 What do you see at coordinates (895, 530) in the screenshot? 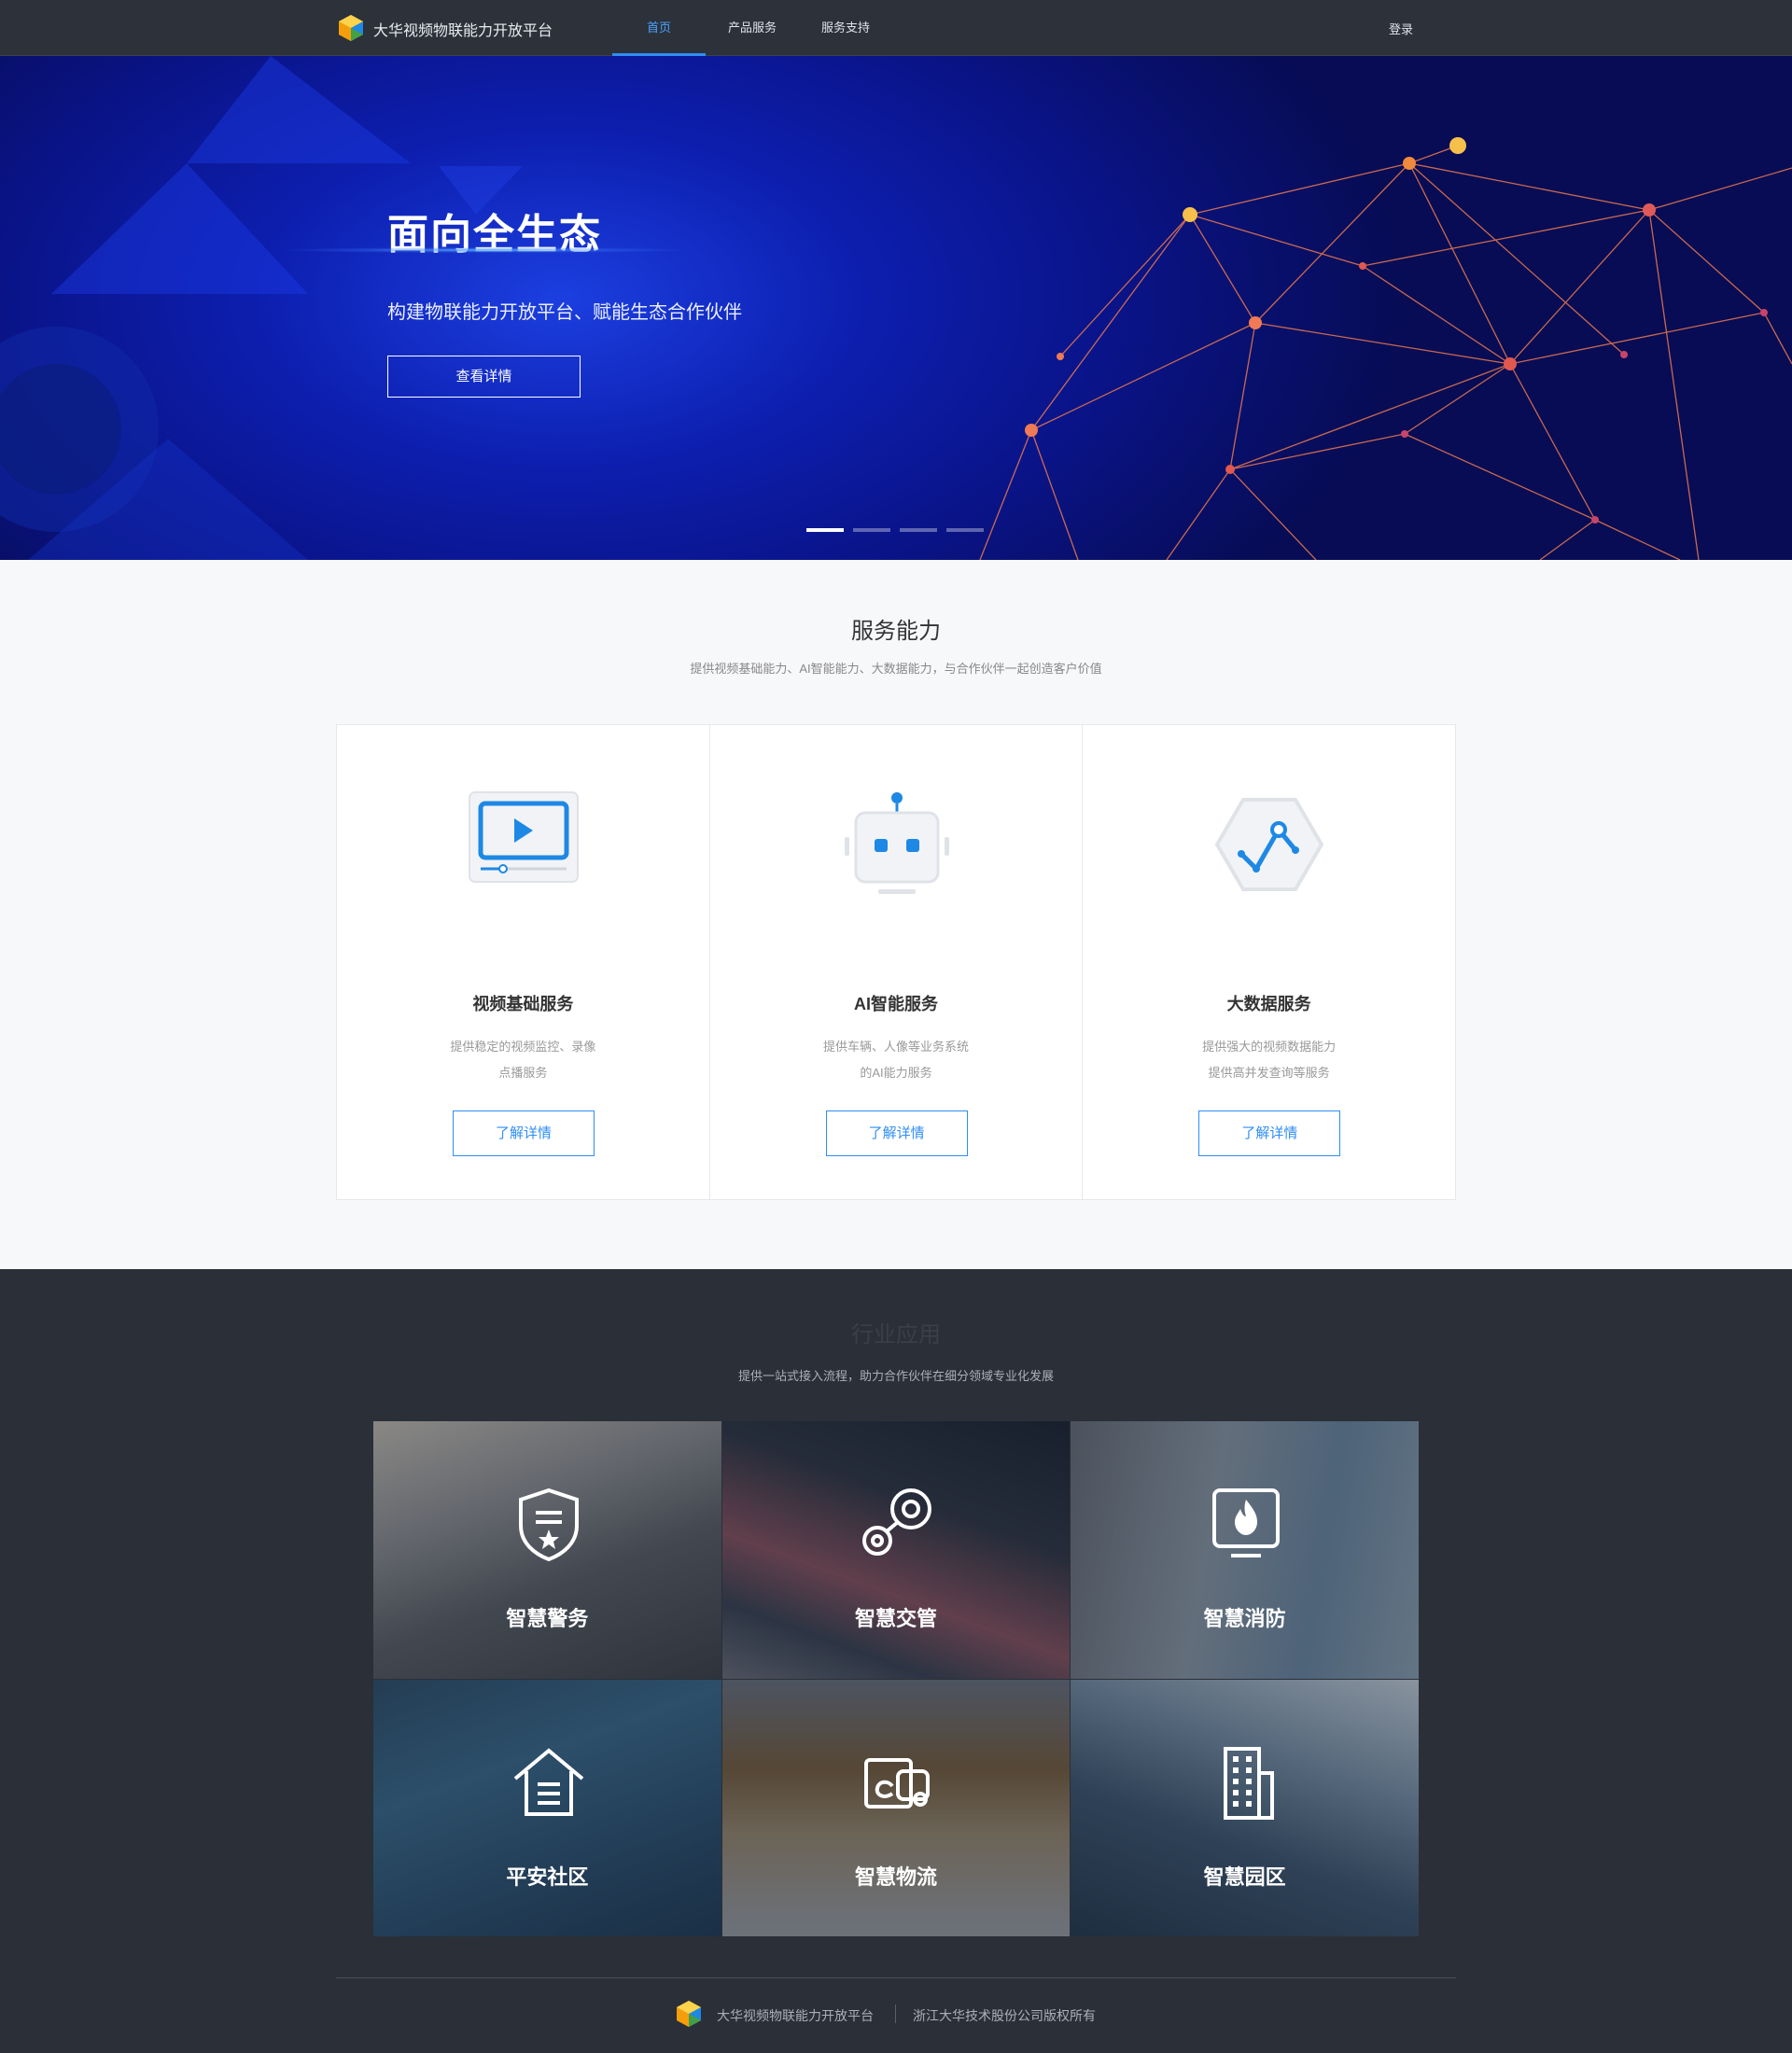
I see `carousel-indicators` at bounding box center [895, 530].